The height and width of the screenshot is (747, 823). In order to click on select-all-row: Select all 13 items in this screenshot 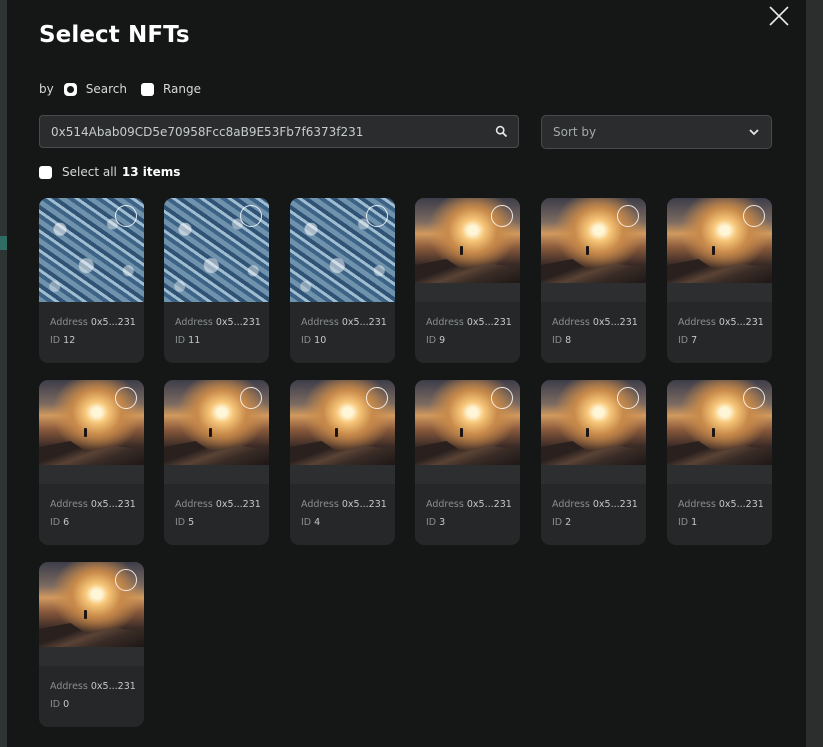, I will do `click(109, 172)`.